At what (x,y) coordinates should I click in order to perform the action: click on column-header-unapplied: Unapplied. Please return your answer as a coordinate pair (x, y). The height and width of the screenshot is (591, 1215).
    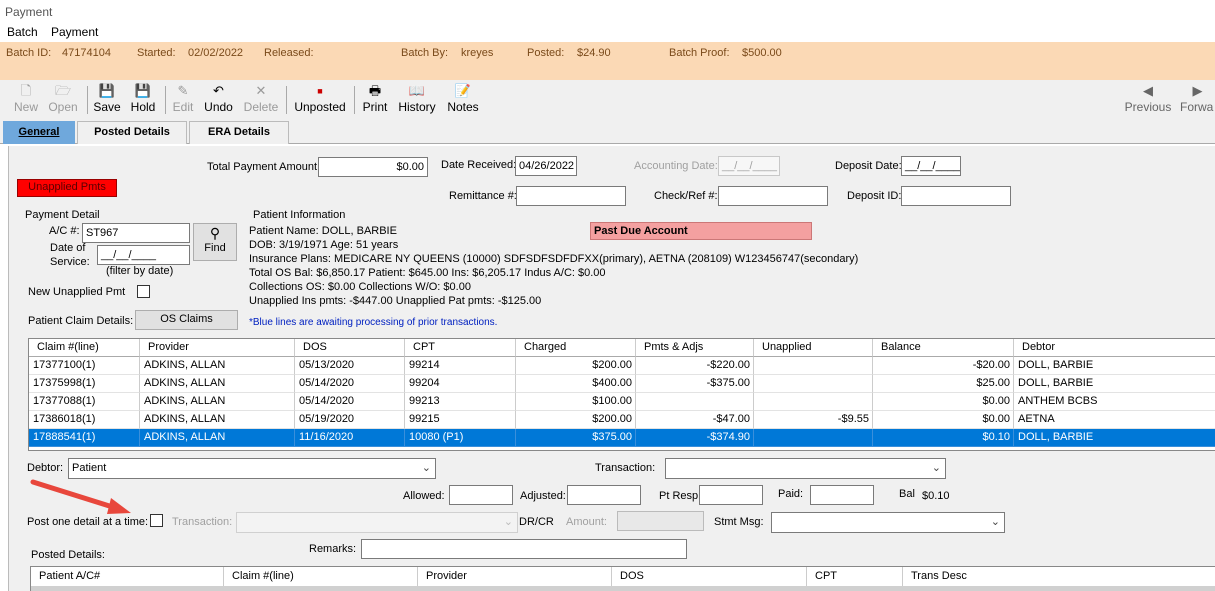
    Looking at the image, I should click on (813, 348).